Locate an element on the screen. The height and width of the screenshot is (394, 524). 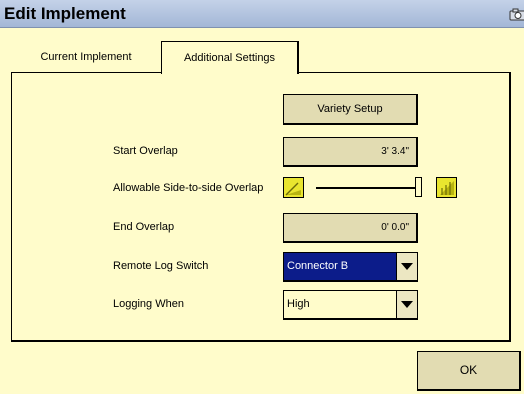
start-overlap-field: 3' 3.4" is located at coordinates (350, 152).